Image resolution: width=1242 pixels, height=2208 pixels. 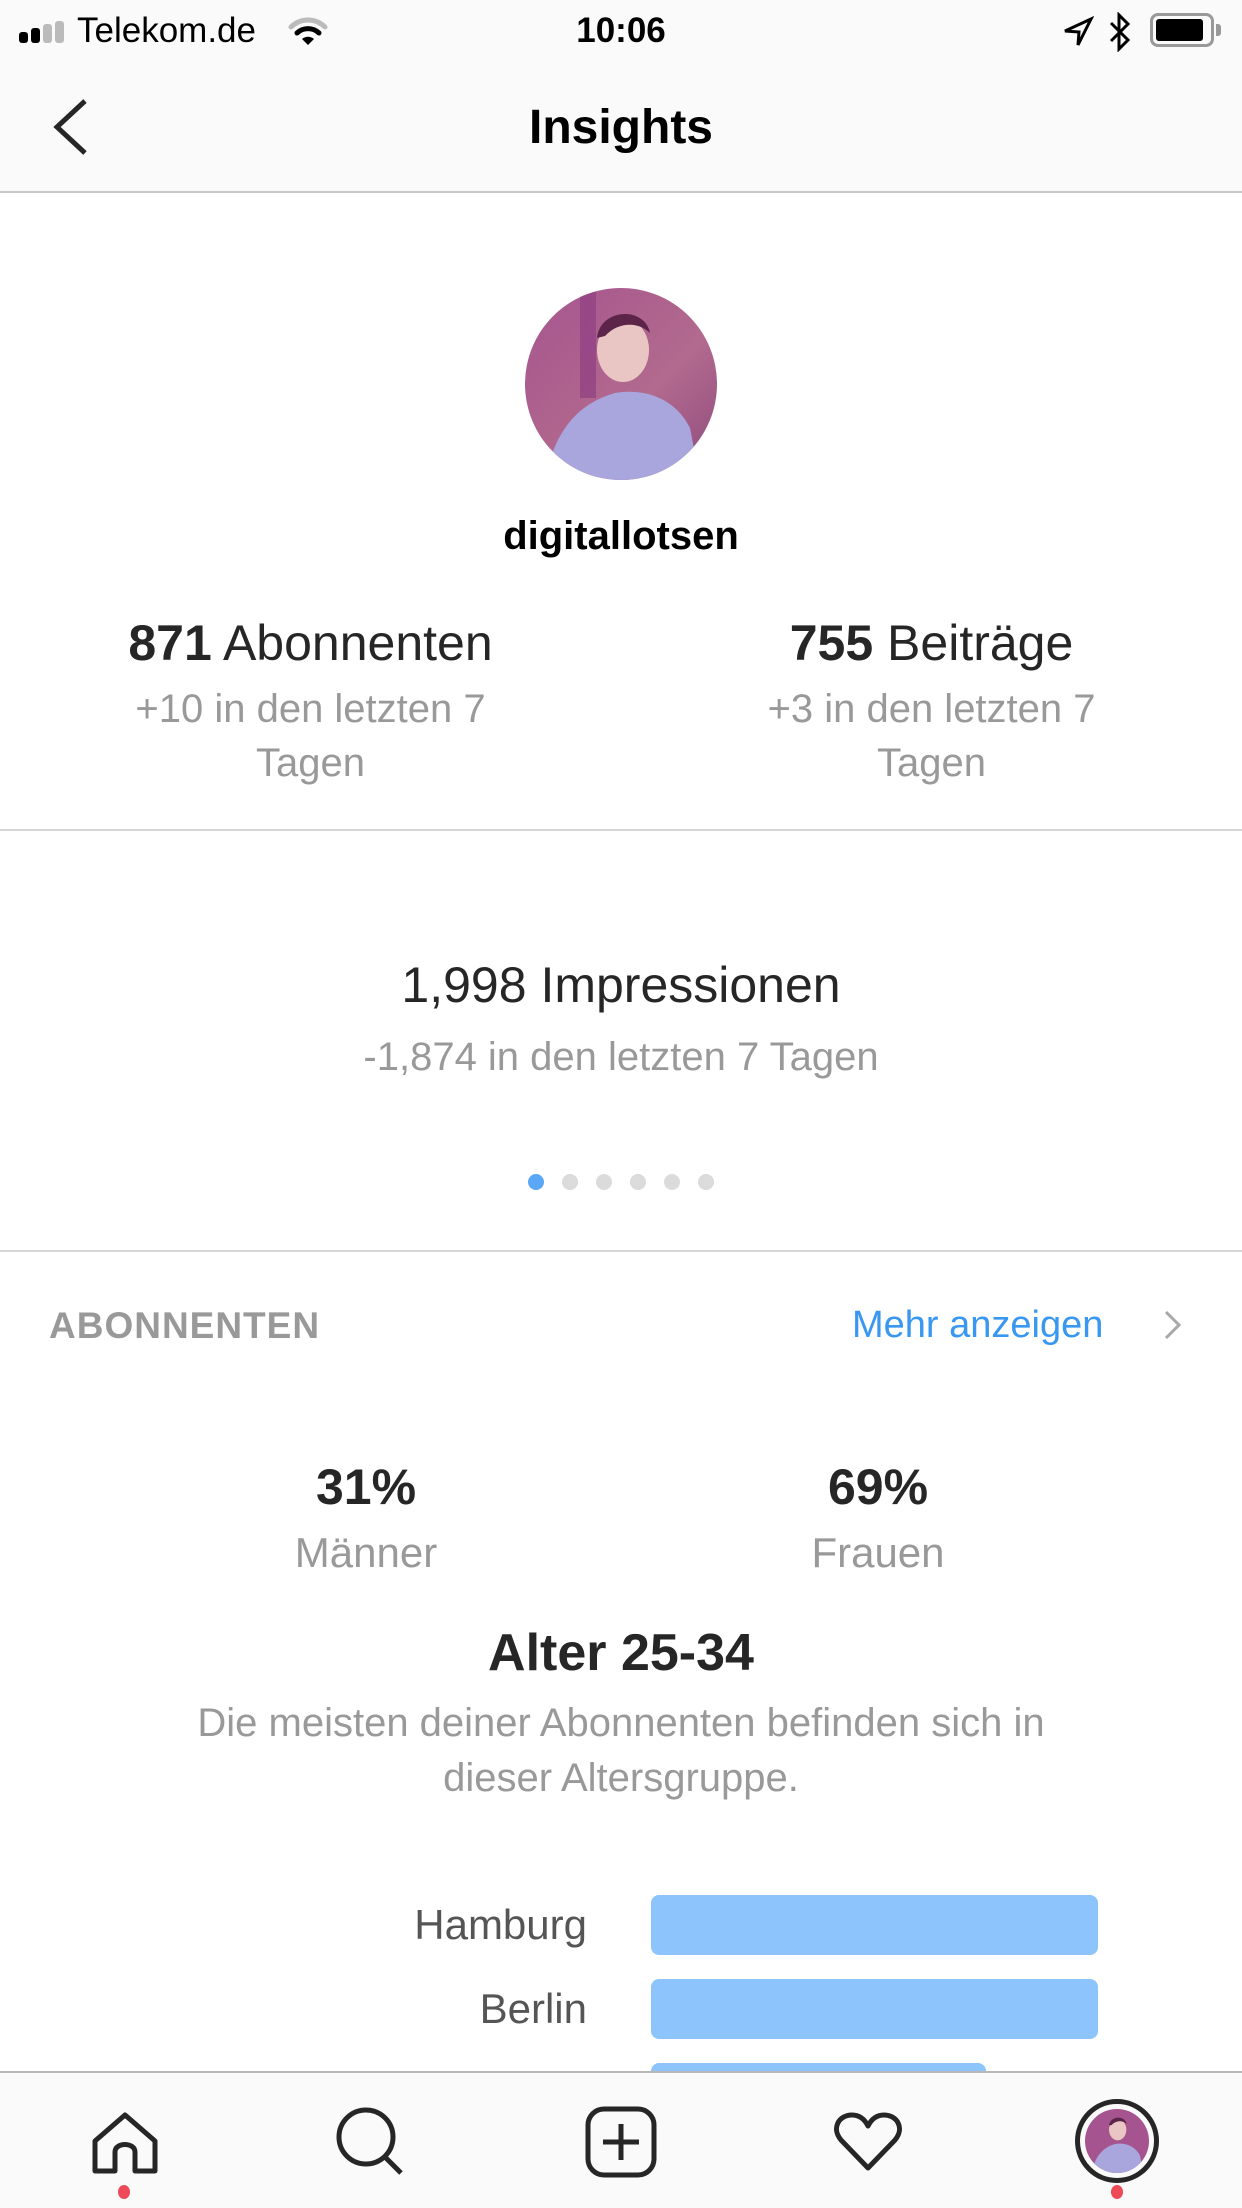 I want to click on male-label: Männer, so click(x=366, y=1552).